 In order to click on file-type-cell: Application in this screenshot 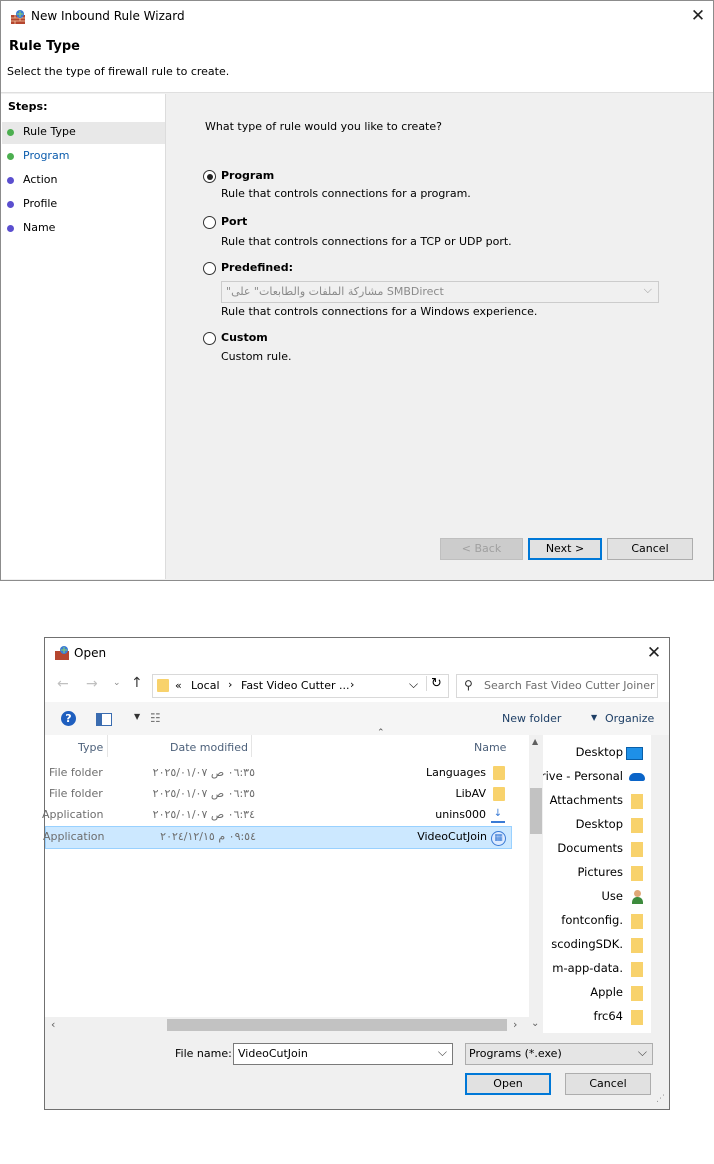, I will do `click(74, 836)`.